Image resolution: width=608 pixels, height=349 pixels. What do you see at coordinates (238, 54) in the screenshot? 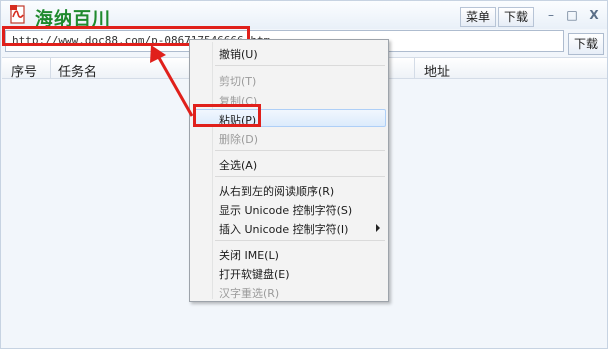
I see `menu-item-undo: 撤销(U)` at bounding box center [238, 54].